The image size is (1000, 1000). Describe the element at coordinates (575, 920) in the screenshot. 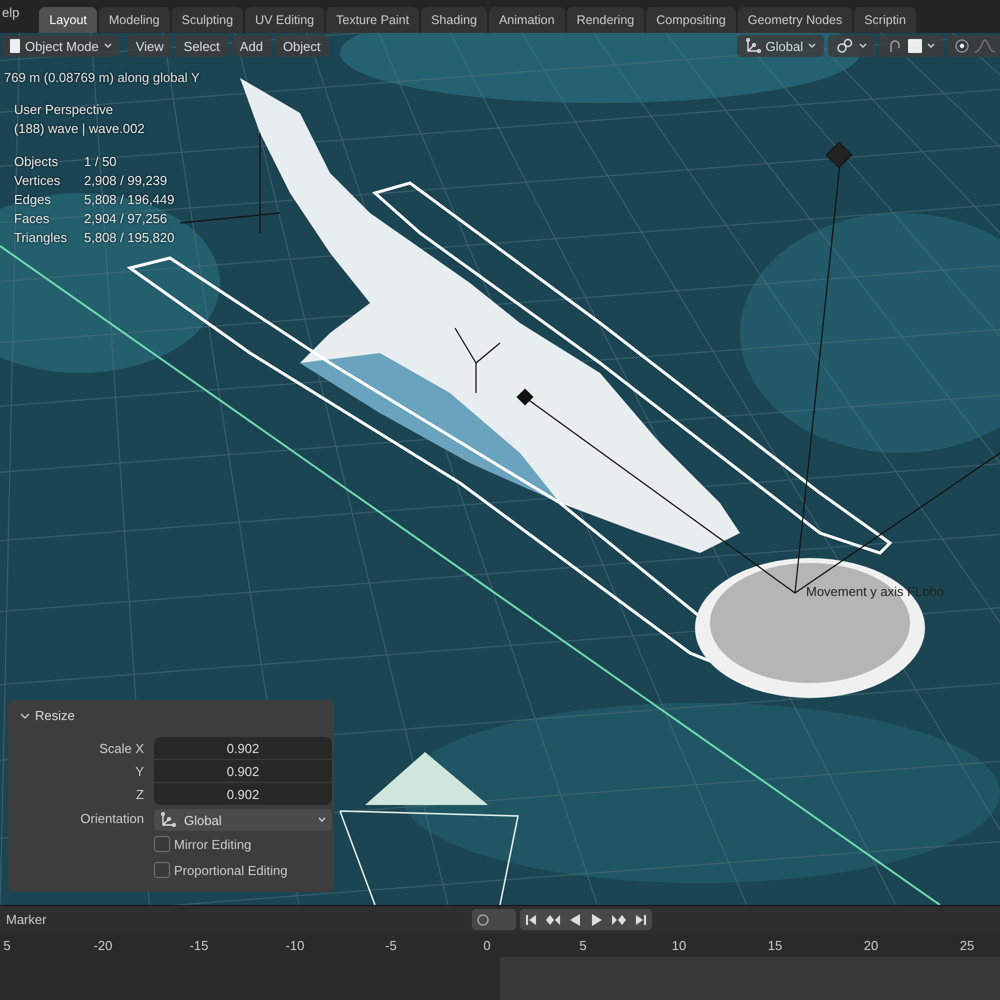

I see `play-reverse-icon` at that location.